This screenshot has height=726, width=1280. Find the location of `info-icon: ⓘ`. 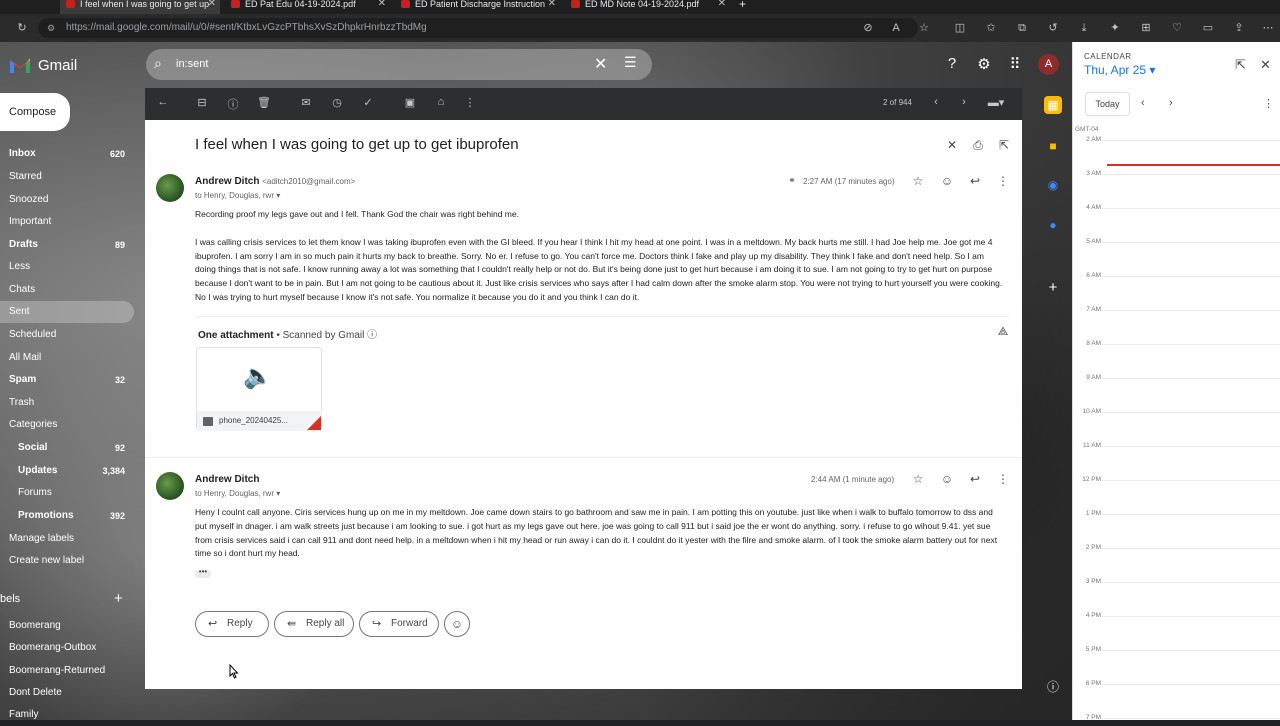

info-icon: ⓘ is located at coordinates (372, 335).